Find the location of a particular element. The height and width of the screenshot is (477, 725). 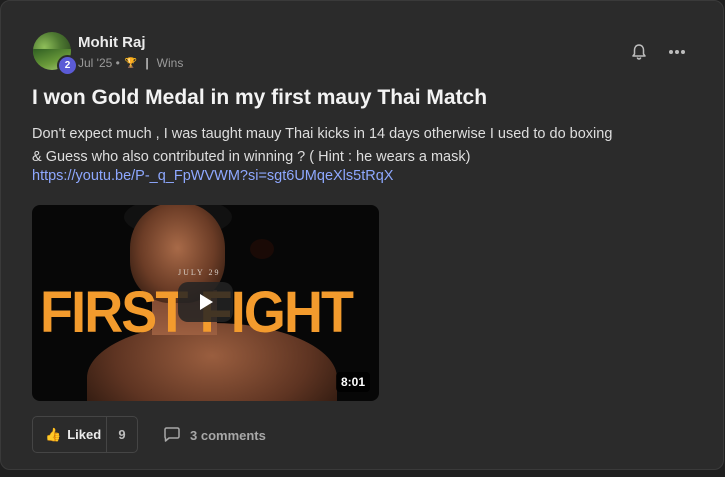

post-date: Jul '25 • is located at coordinates (99, 63).